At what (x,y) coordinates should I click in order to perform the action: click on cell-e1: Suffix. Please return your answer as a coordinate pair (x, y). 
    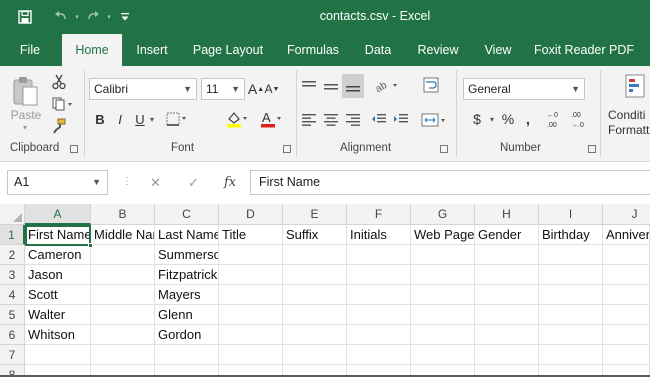
    Looking at the image, I should click on (315, 235).